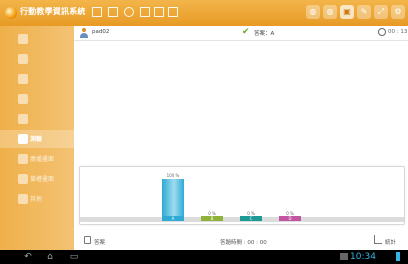  Describe the element at coordinates (97, 12) in the screenshot. I see `grid-icon` at that location.